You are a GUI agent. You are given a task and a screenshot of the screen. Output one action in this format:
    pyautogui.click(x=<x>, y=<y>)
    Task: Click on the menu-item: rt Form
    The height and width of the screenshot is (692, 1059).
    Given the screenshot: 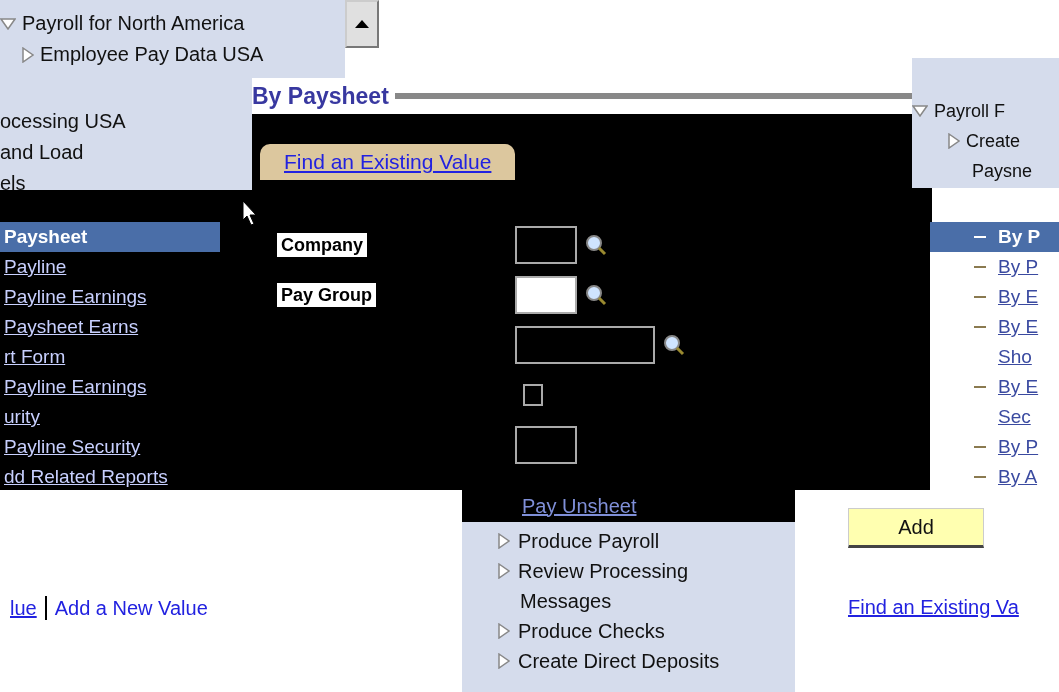 What is the action you would take?
    pyautogui.click(x=110, y=357)
    